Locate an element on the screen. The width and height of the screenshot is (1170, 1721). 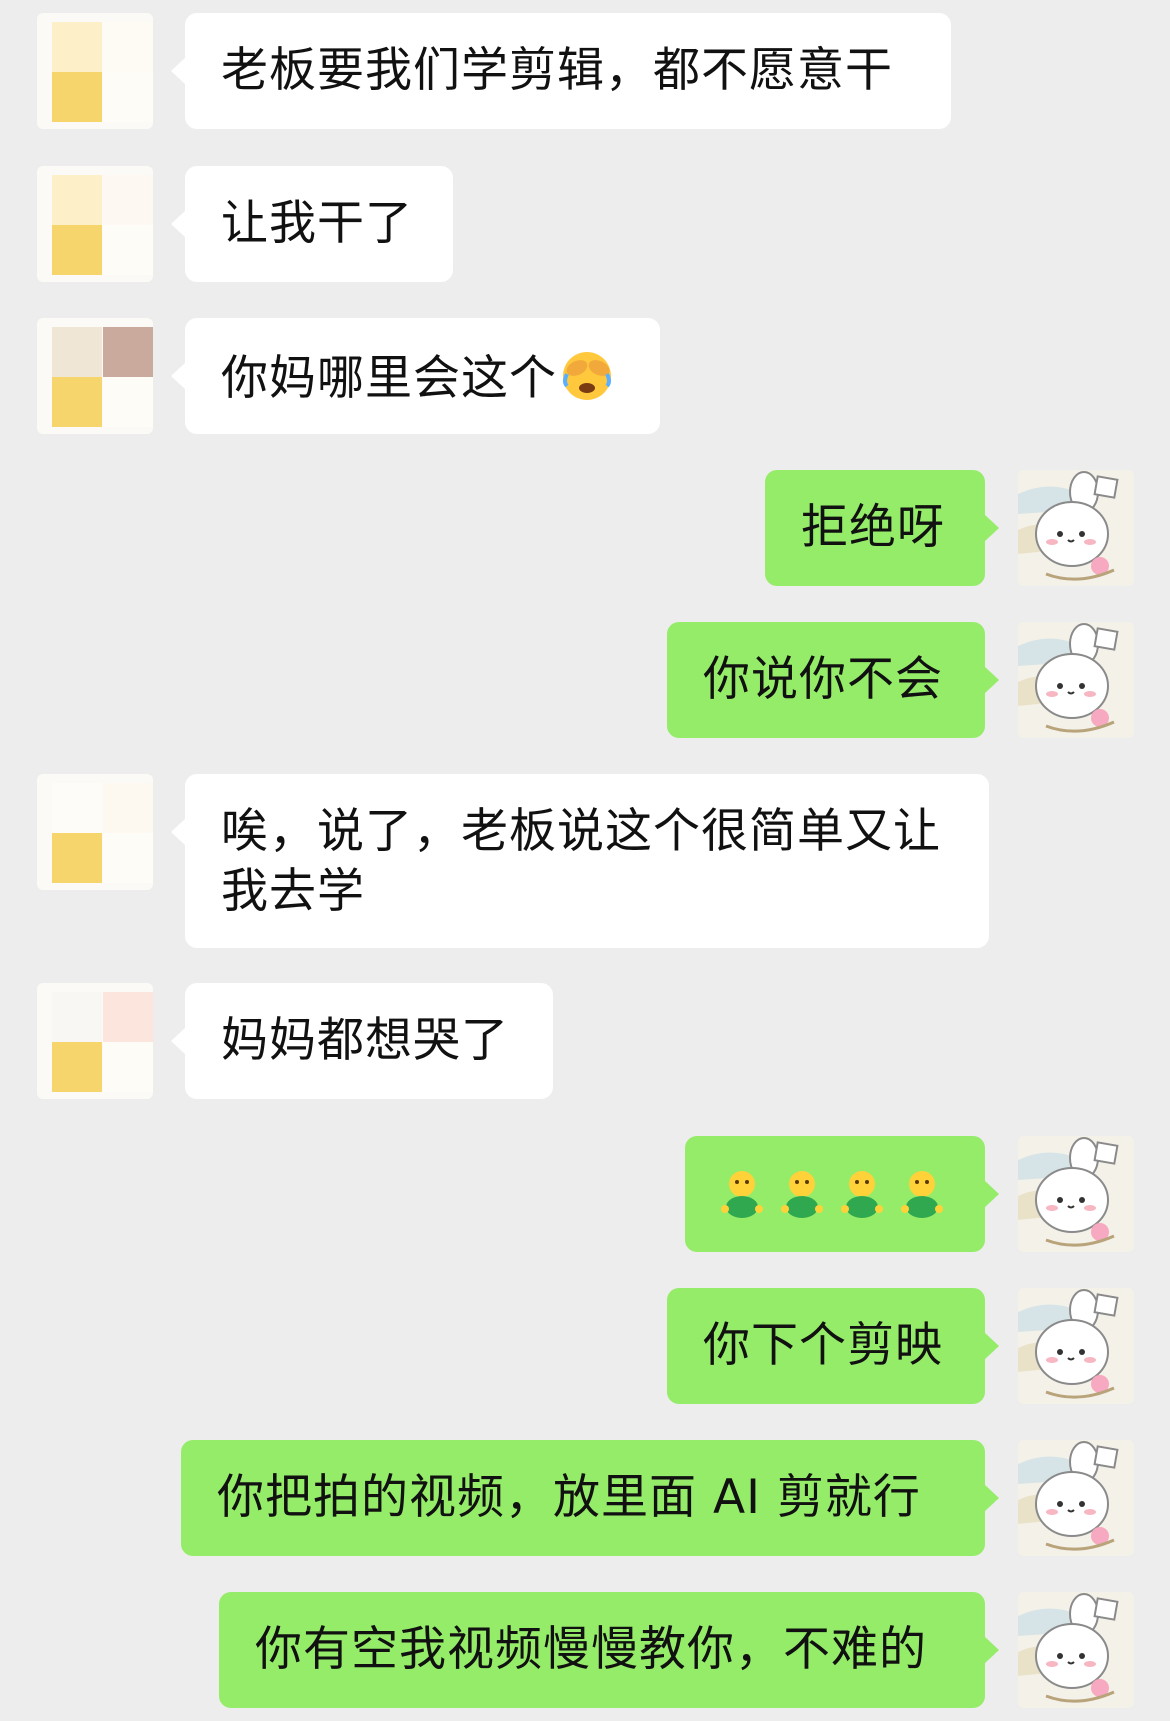
incoming-message-bubble: 老板要我们学剪辑，都不愿意干 is located at coordinates (561, 71).